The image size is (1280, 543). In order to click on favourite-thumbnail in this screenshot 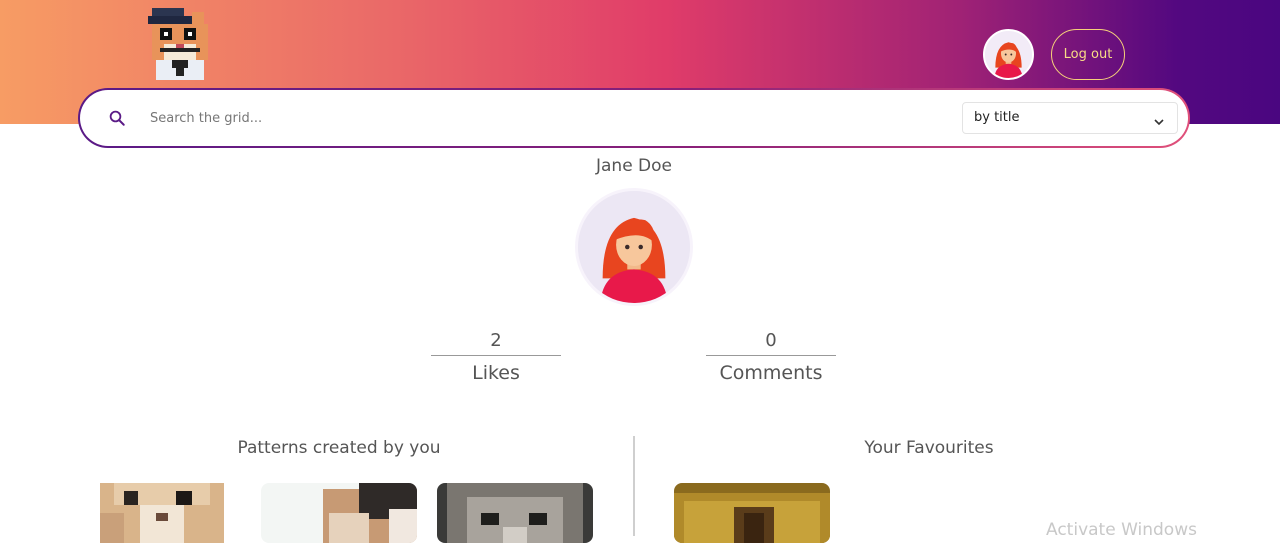, I will do `click(752, 513)`.